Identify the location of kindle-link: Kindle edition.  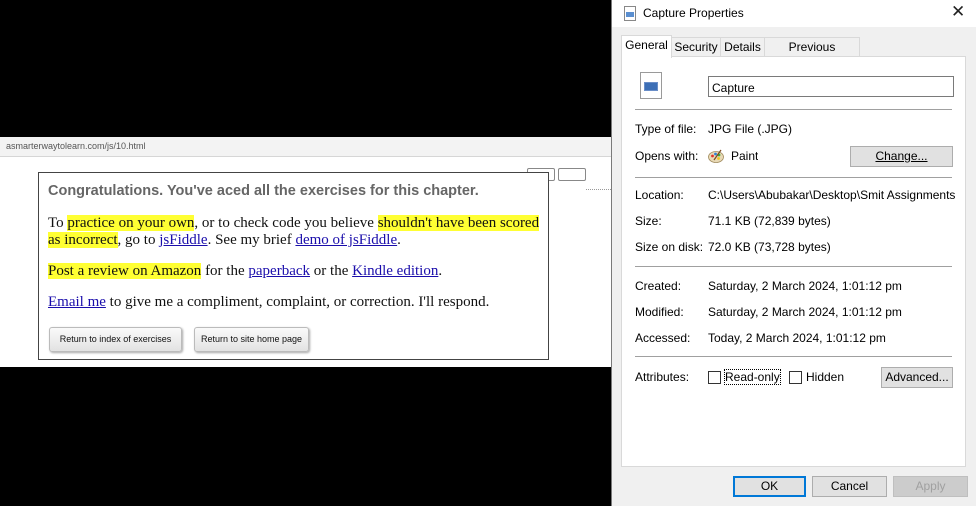
(395, 271).